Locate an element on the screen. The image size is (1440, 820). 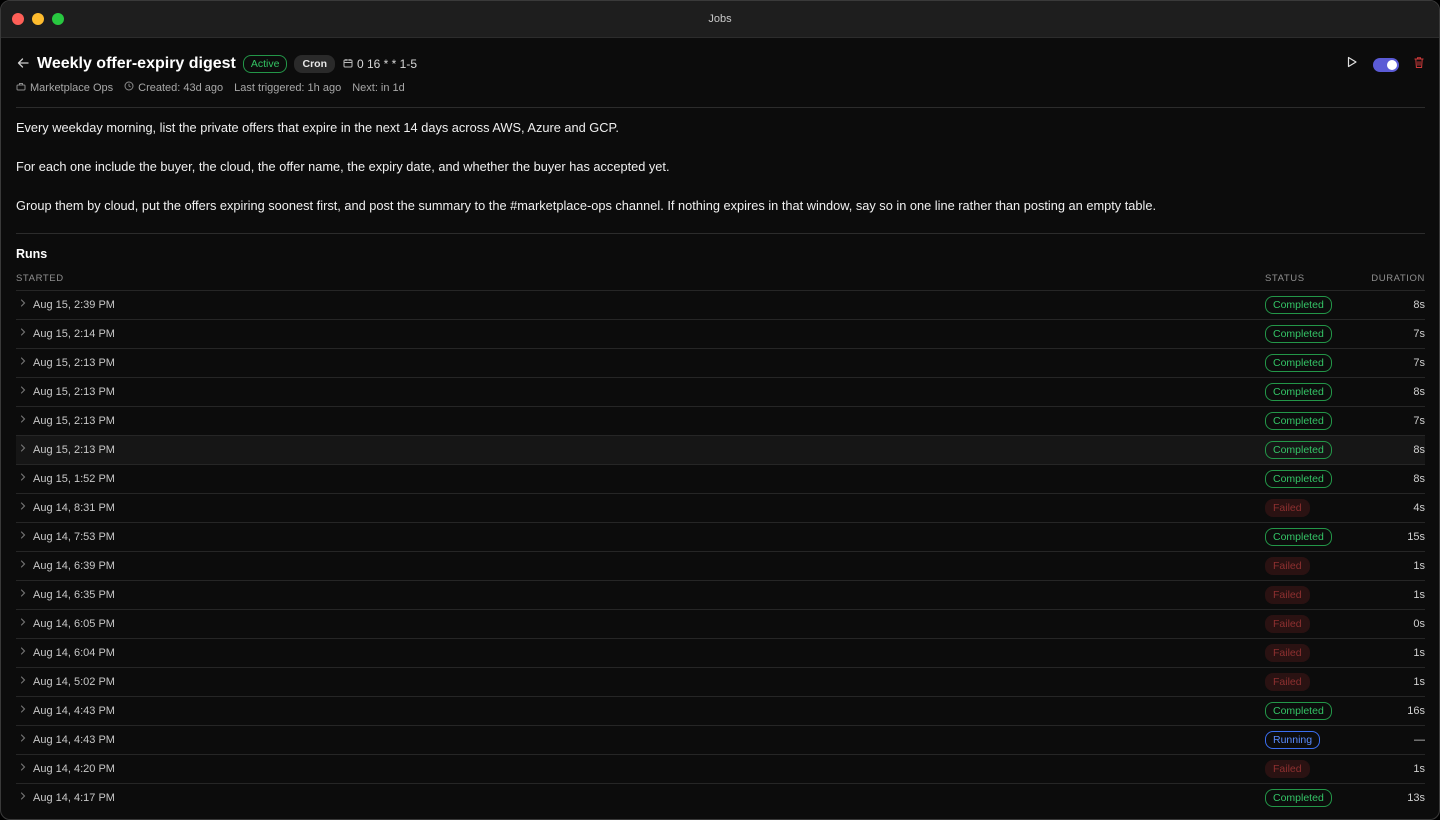
table-row: Aug 15, 2:14 PM Completed 7s is located at coordinates (720, 333).